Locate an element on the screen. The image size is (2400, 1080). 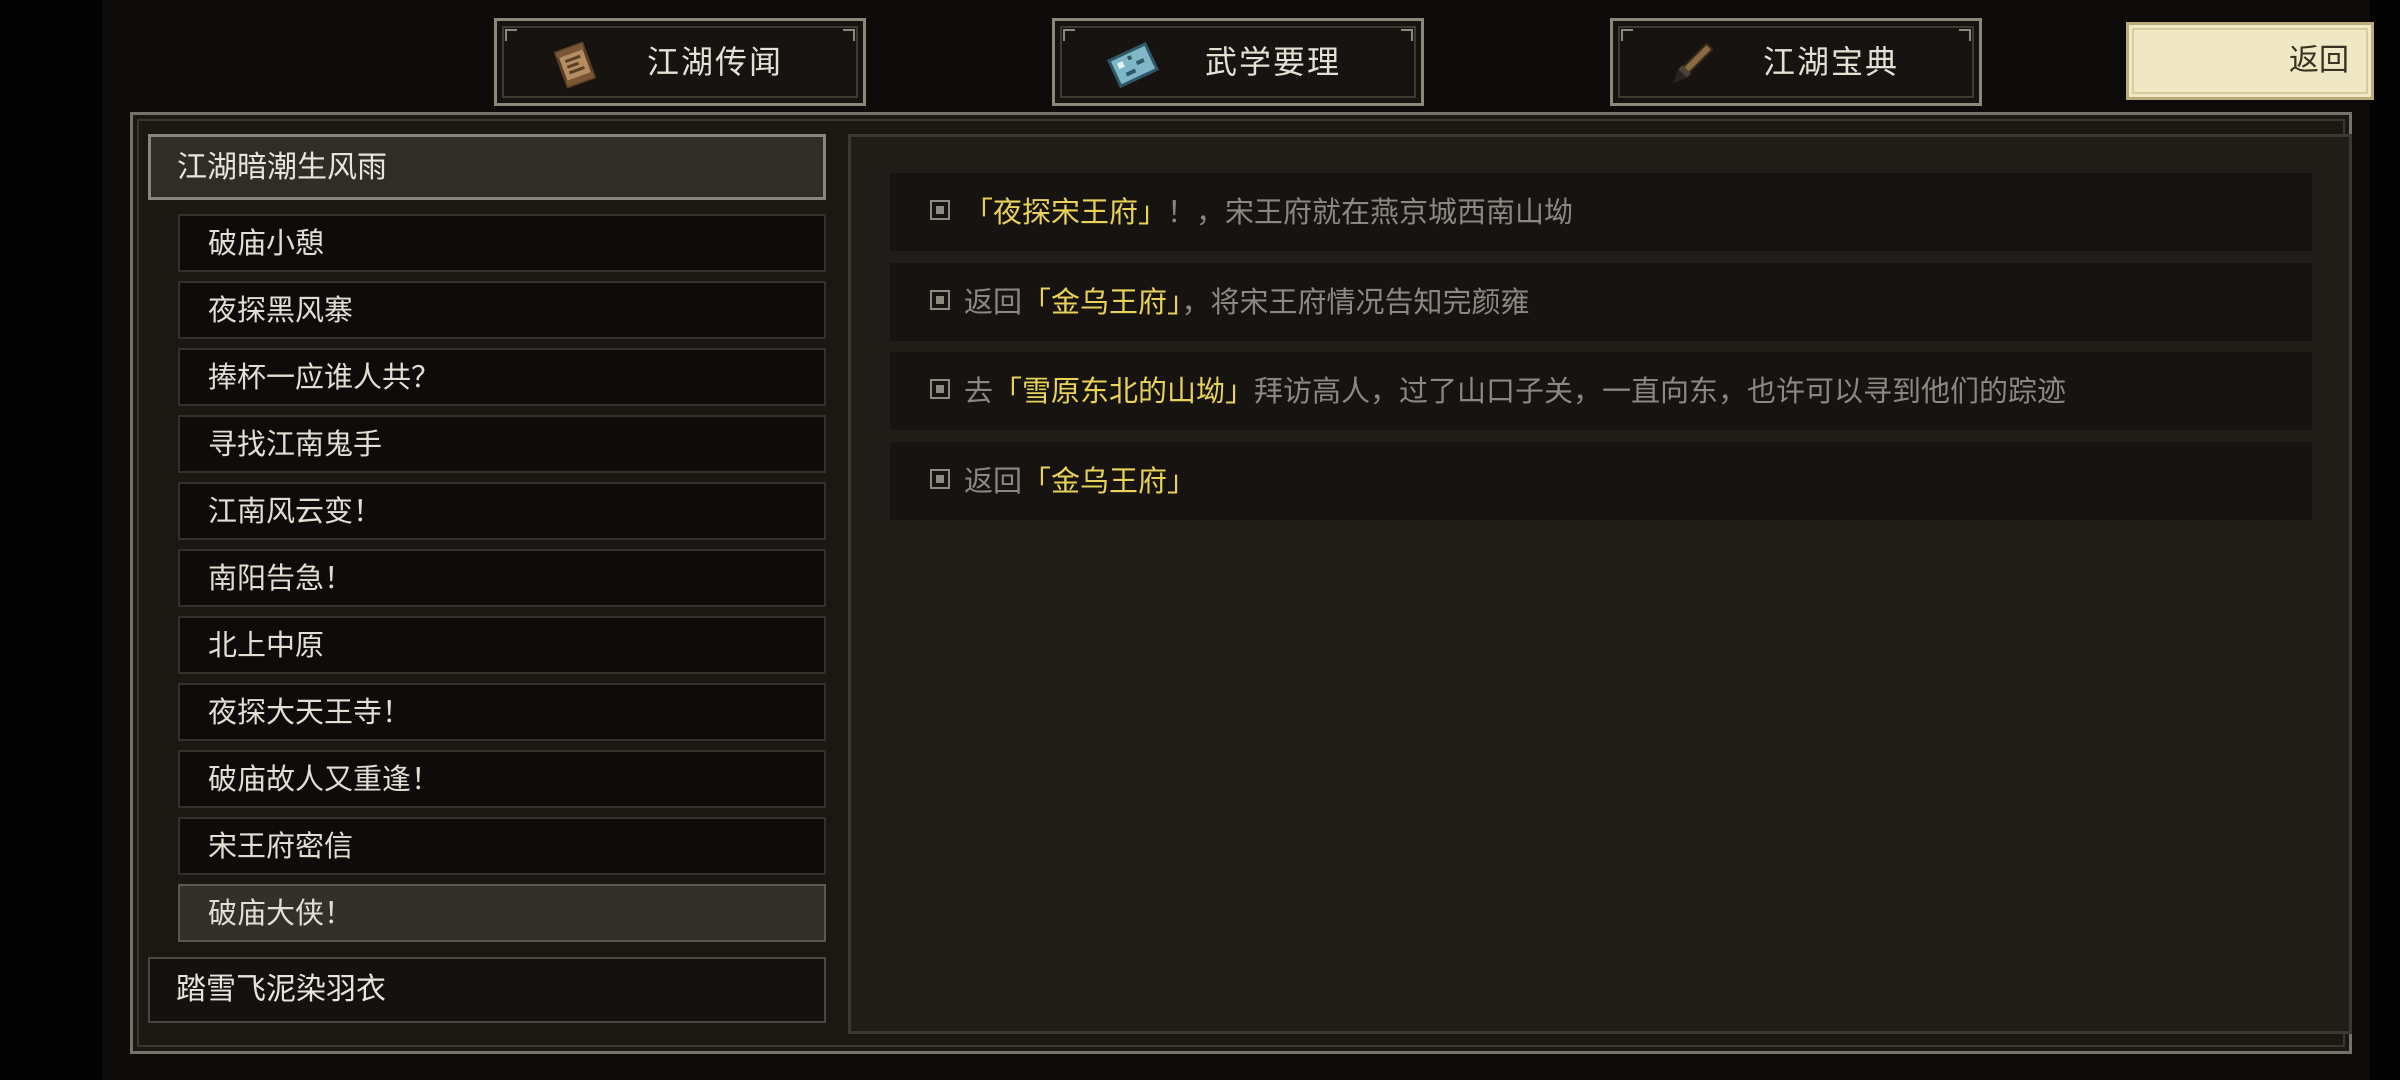
quest-title: 寻找江南鬼手 is located at coordinates (295, 444).